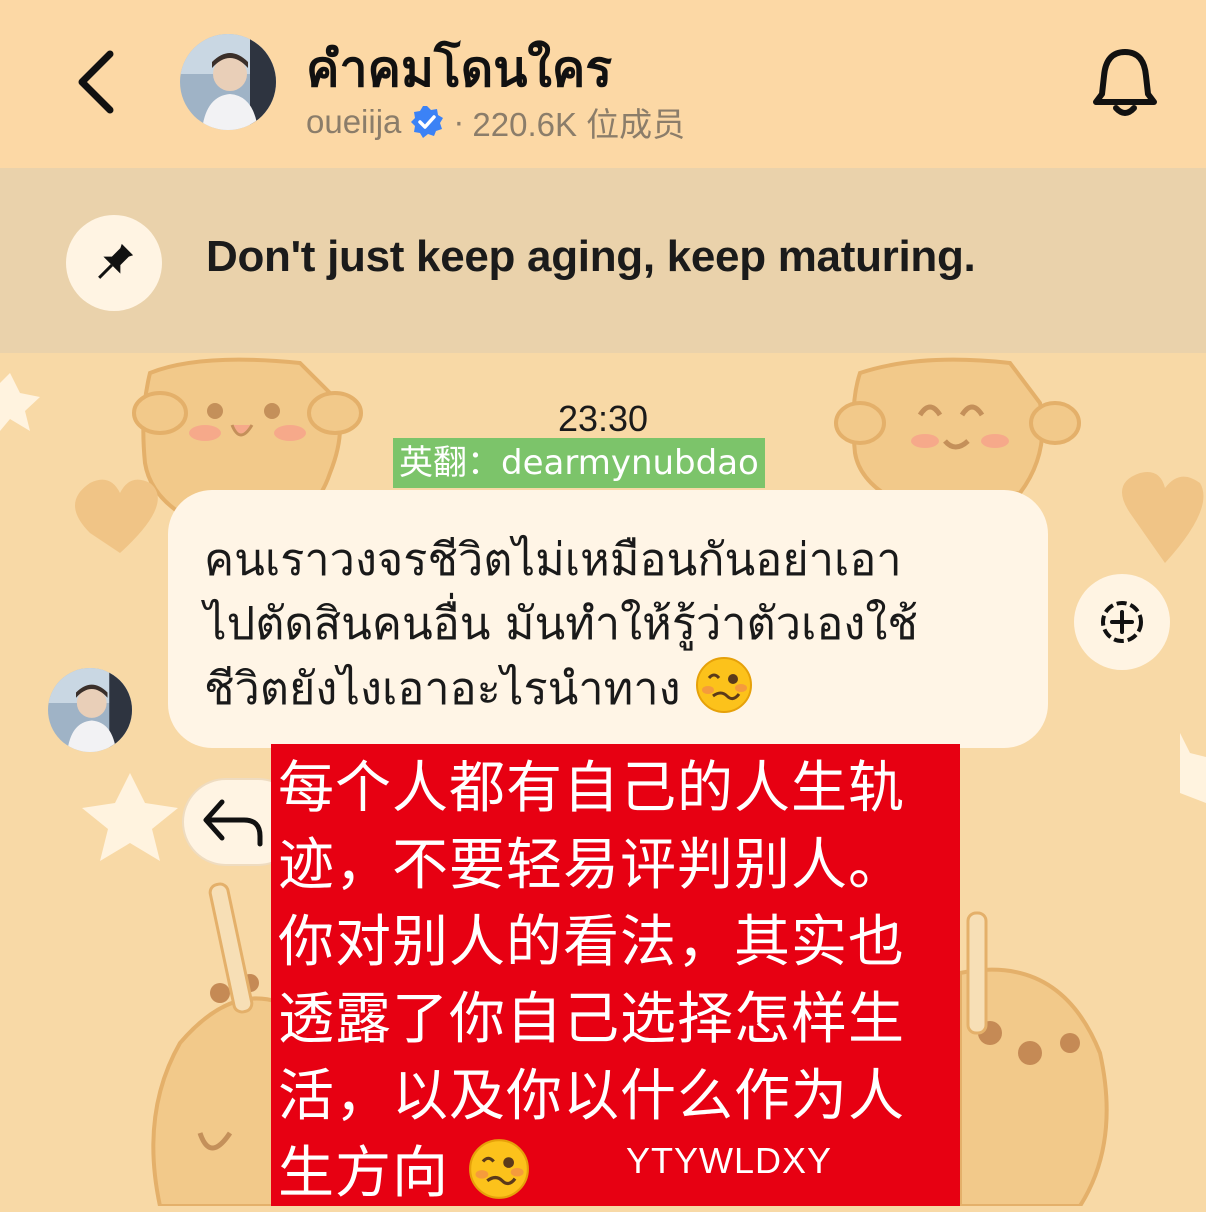 The height and width of the screenshot is (1212, 1206). I want to click on add-reaction-button, so click(1122, 622).